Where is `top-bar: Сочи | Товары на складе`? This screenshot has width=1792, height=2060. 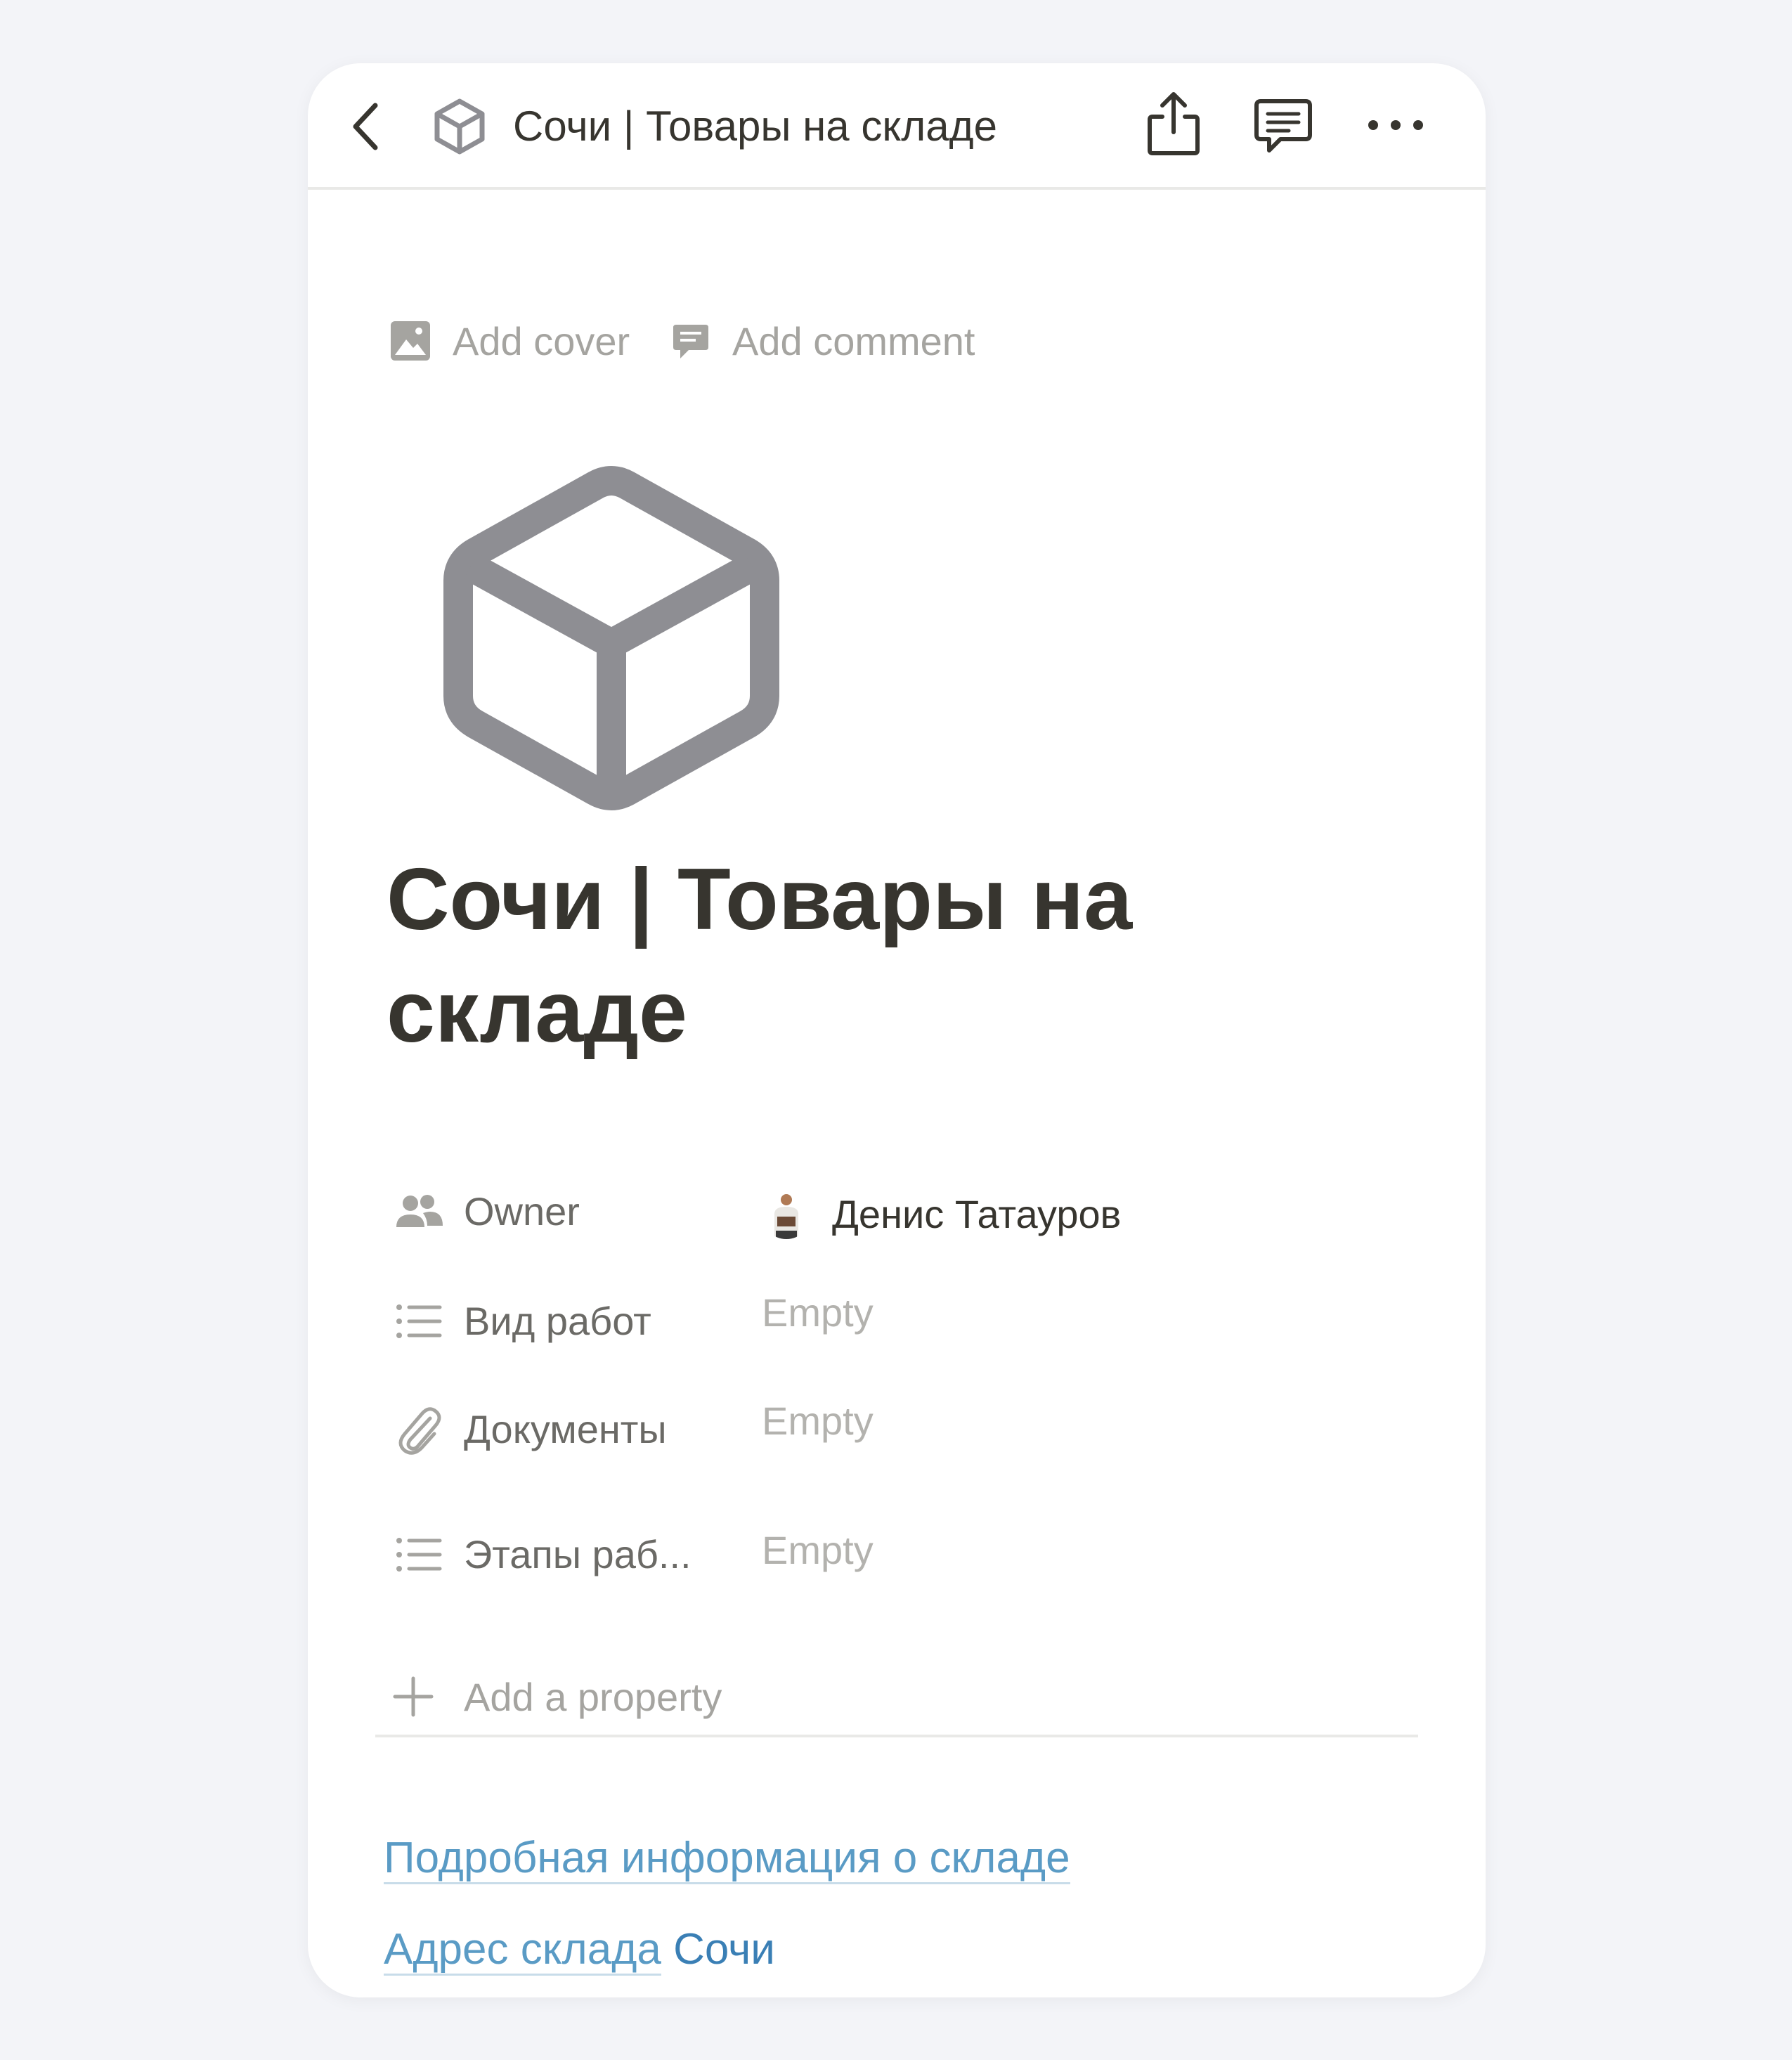
top-bar: Сочи | Товары на складе is located at coordinates (897, 126).